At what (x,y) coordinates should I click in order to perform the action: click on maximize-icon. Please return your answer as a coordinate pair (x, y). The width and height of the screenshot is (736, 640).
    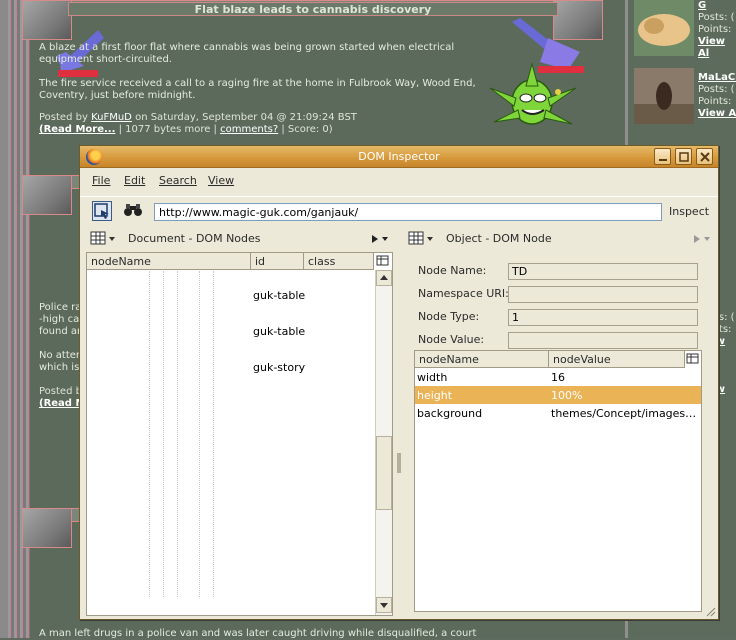
    Looking at the image, I should click on (684, 157).